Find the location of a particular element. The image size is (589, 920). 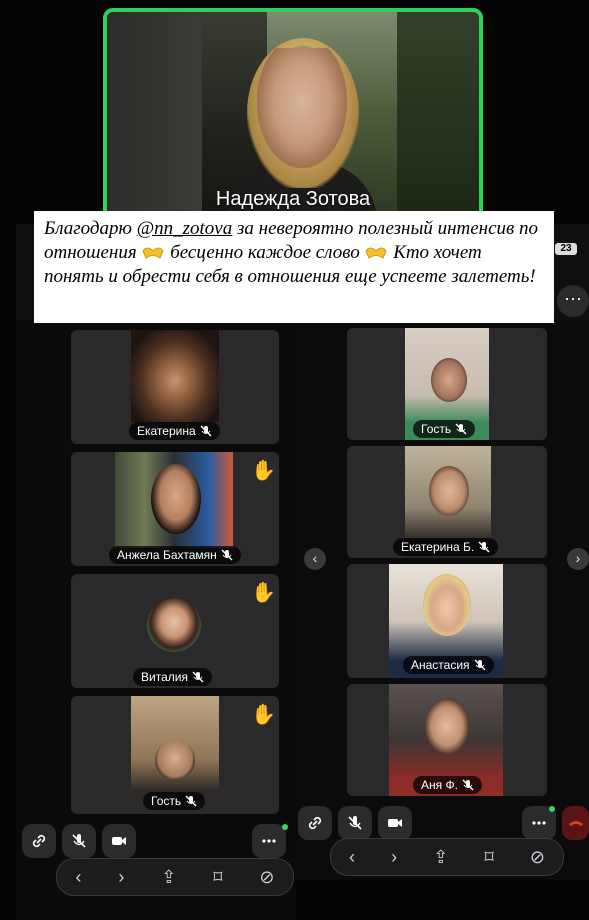

participant-tile: Аня Ф. is located at coordinates (447, 740).